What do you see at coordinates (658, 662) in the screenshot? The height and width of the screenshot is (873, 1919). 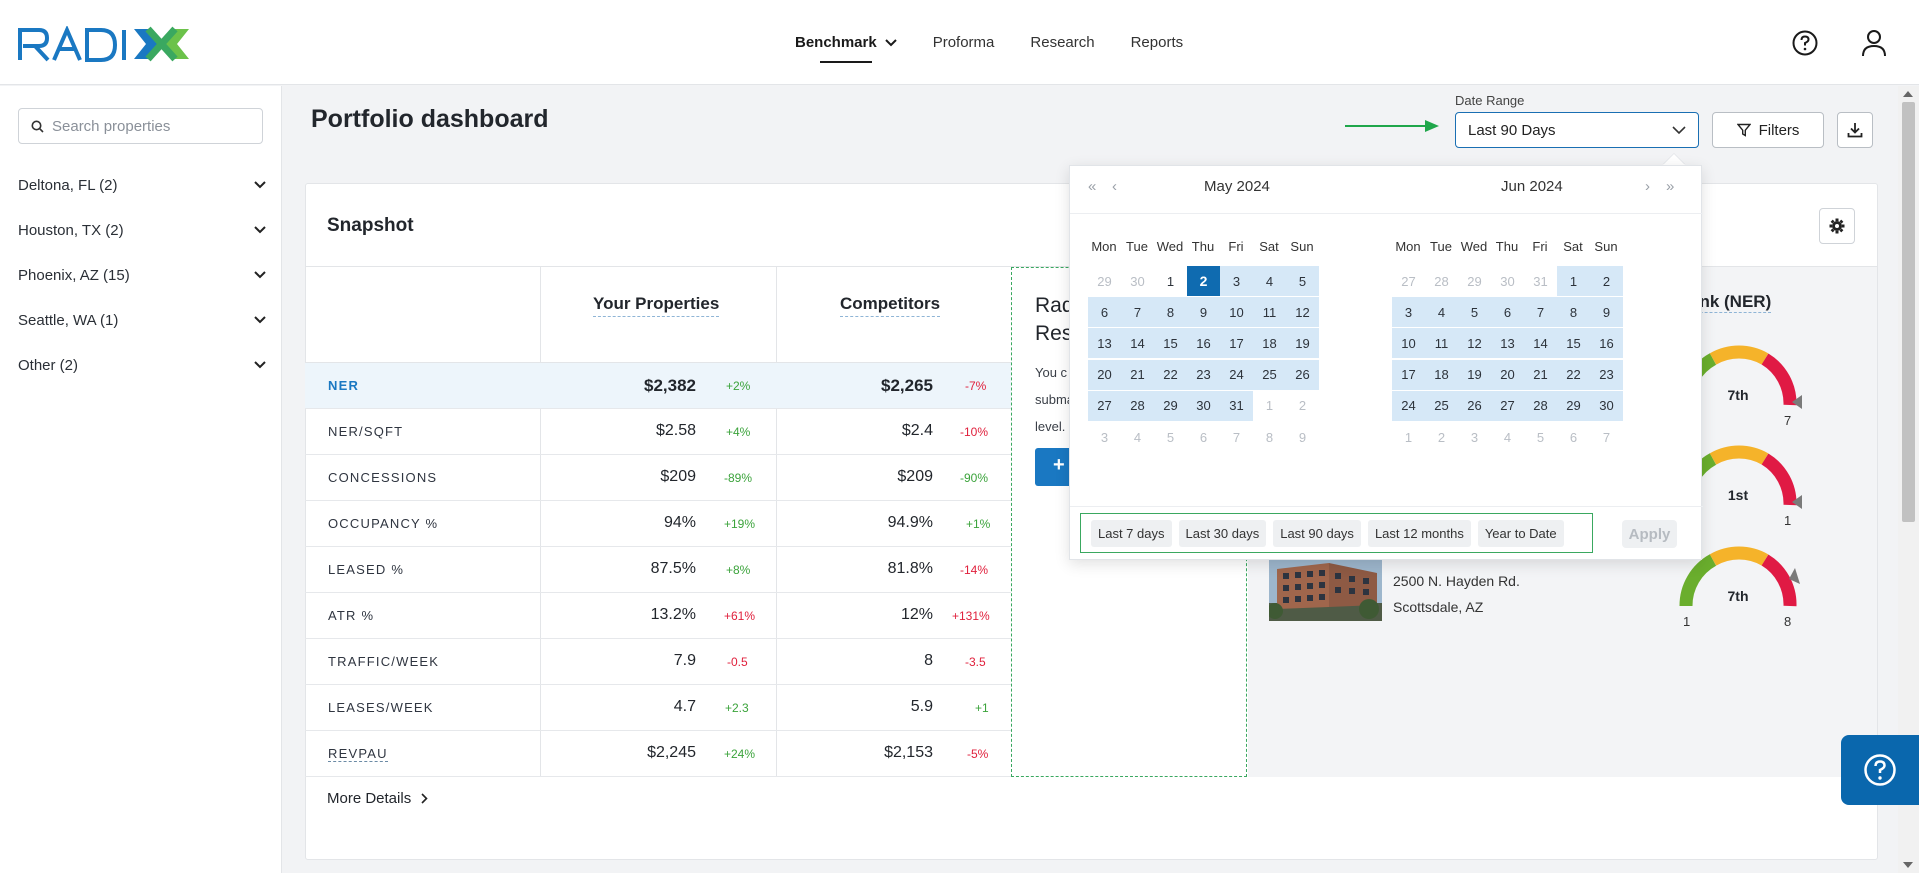 I see `table-row: TRAFFIC/WEEK 7.9 -0.5 8 -3.5` at bounding box center [658, 662].